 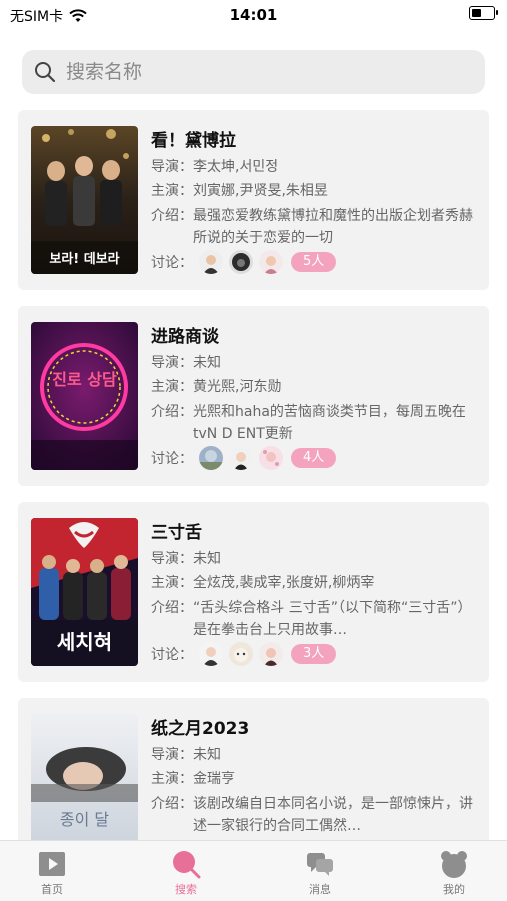 I want to click on discuss-count-badge: 5人, so click(x=314, y=262).